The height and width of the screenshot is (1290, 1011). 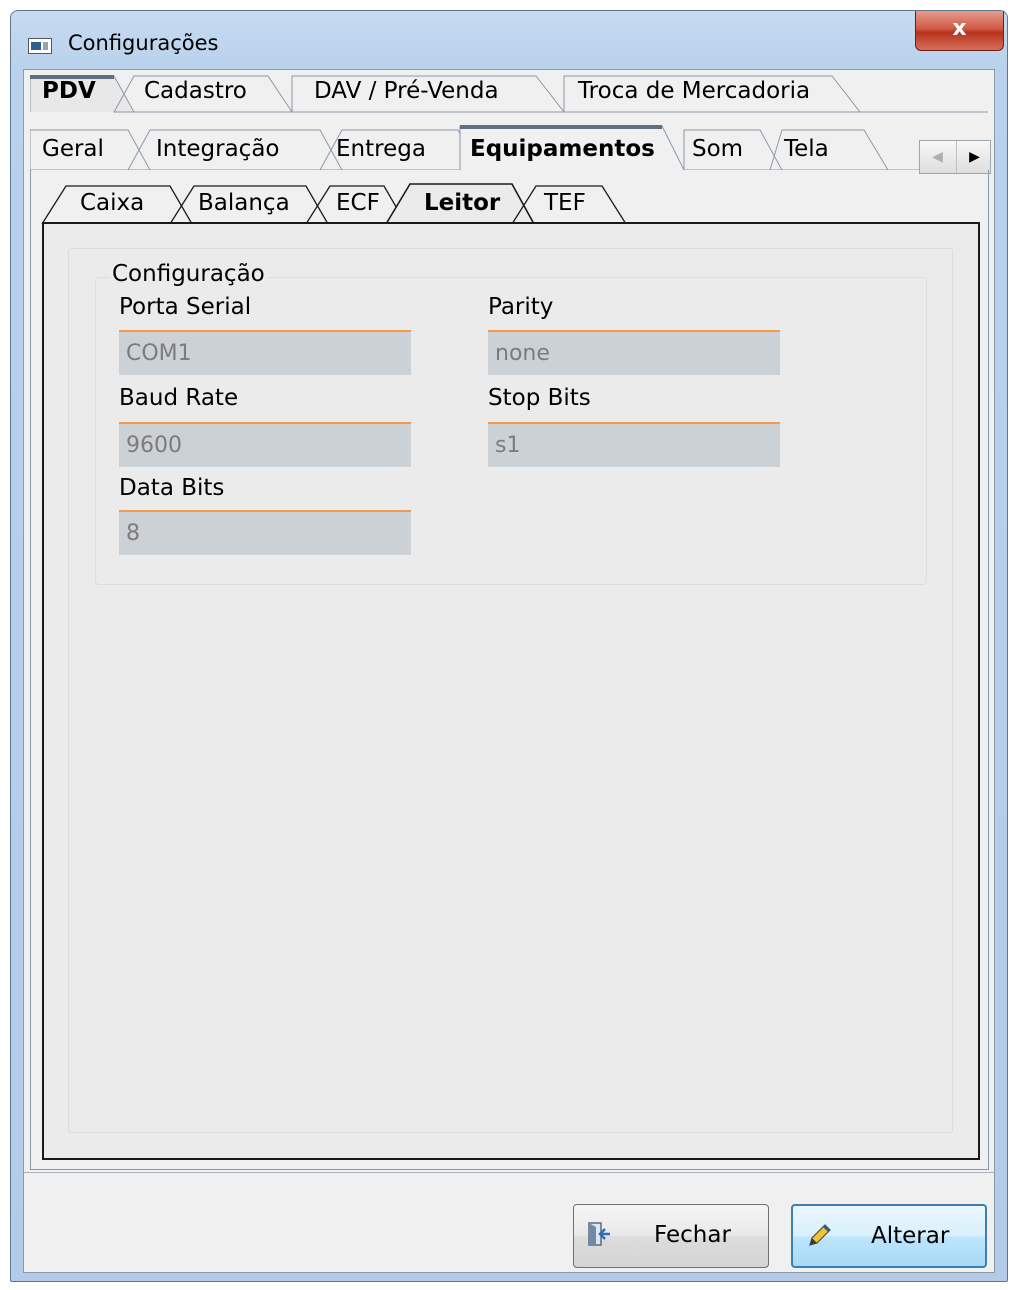 I want to click on tab-integracao: Integração, so click(x=229, y=148).